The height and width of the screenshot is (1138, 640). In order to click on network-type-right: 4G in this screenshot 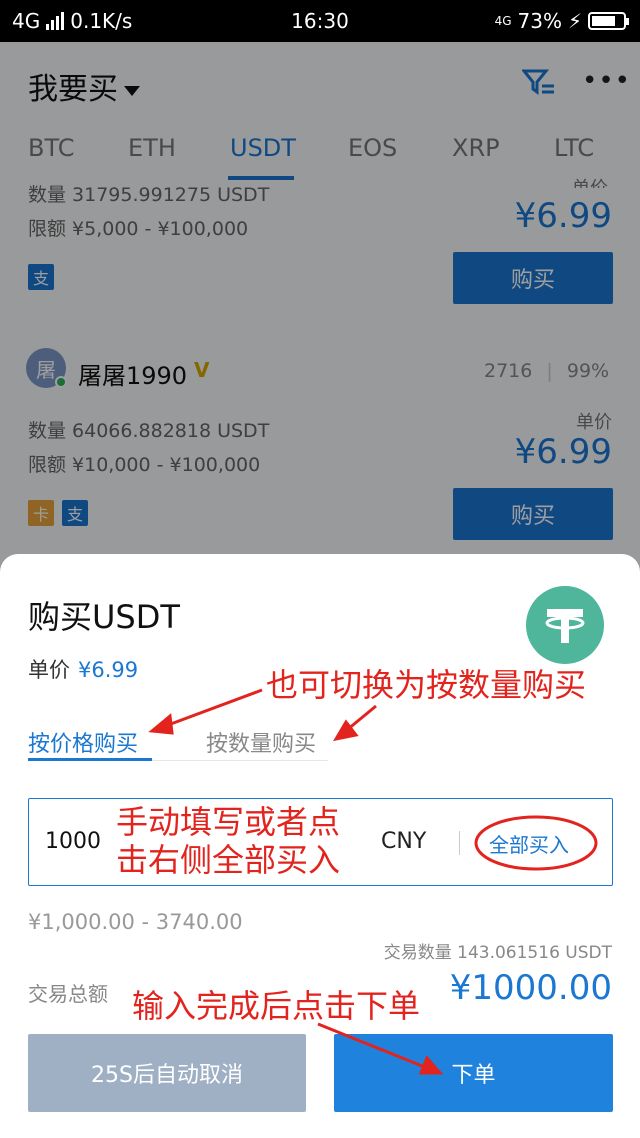, I will do `click(503, 21)`.